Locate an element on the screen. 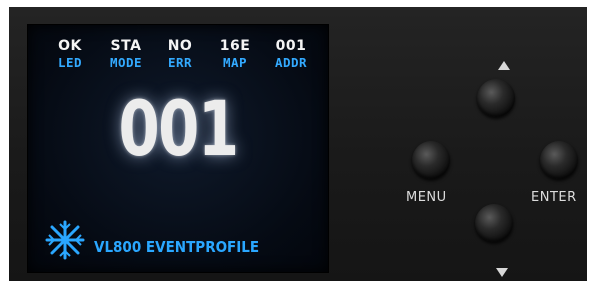 The height and width of the screenshot is (285, 589). menu-label: MENU is located at coordinates (426, 197).